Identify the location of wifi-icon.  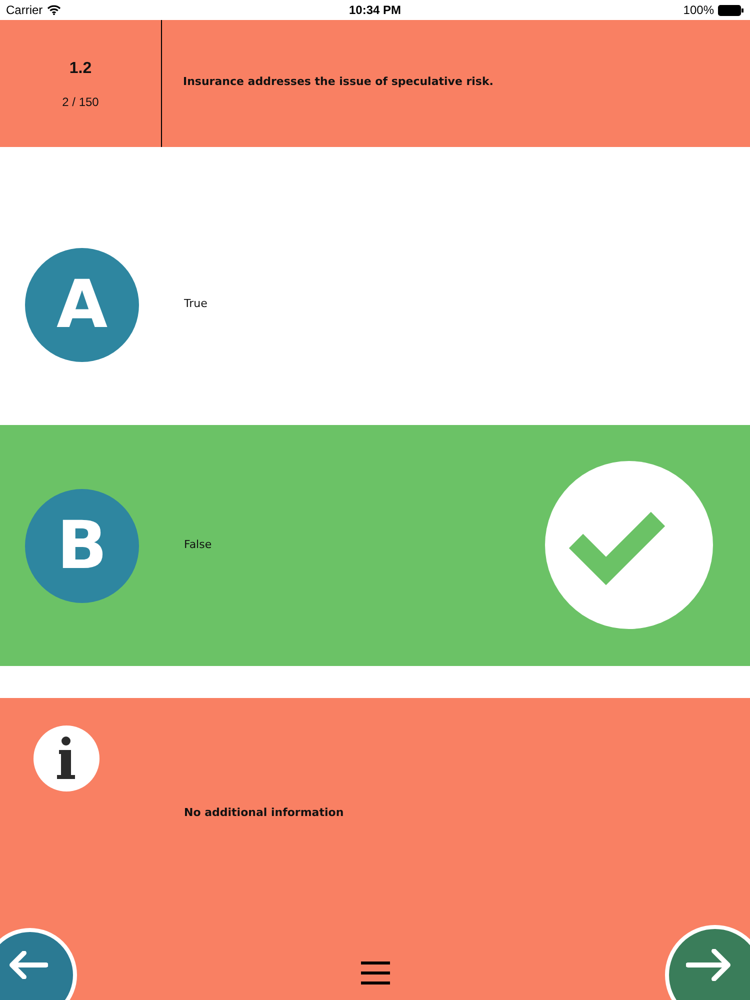
(53, 10).